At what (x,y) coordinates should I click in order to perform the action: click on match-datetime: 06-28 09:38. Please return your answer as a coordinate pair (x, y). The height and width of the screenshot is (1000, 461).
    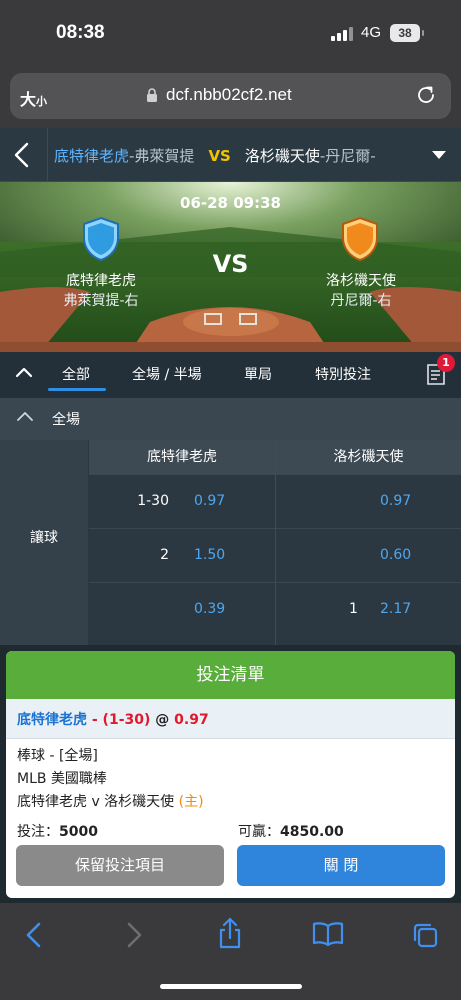
    Looking at the image, I should click on (230, 203).